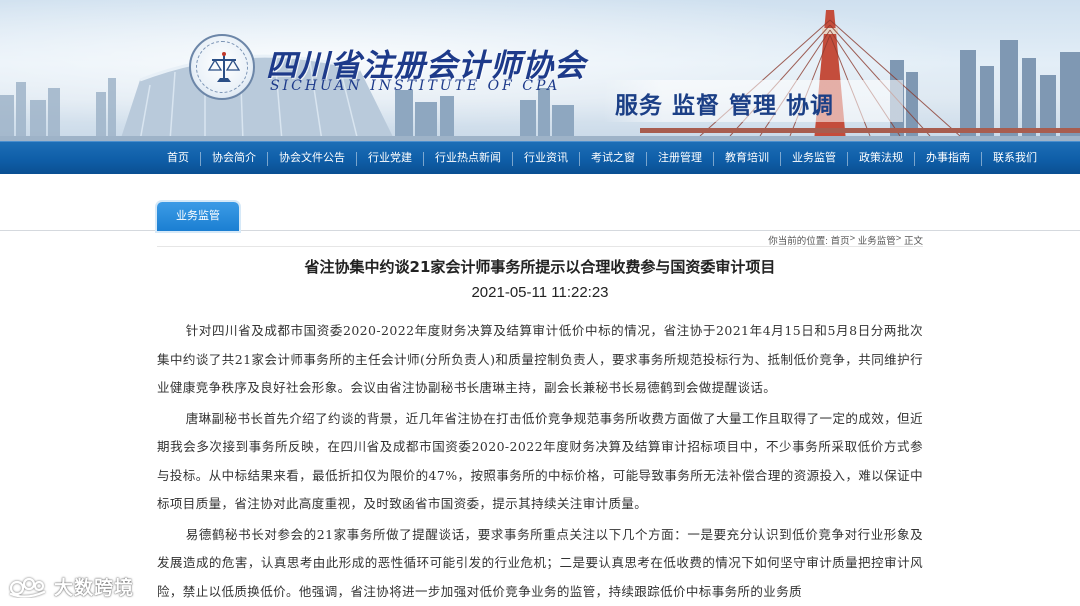  Describe the element at coordinates (799, 241) in the screenshot. I see `breadcrumb-prefix: 你当前的位置:` at that location.